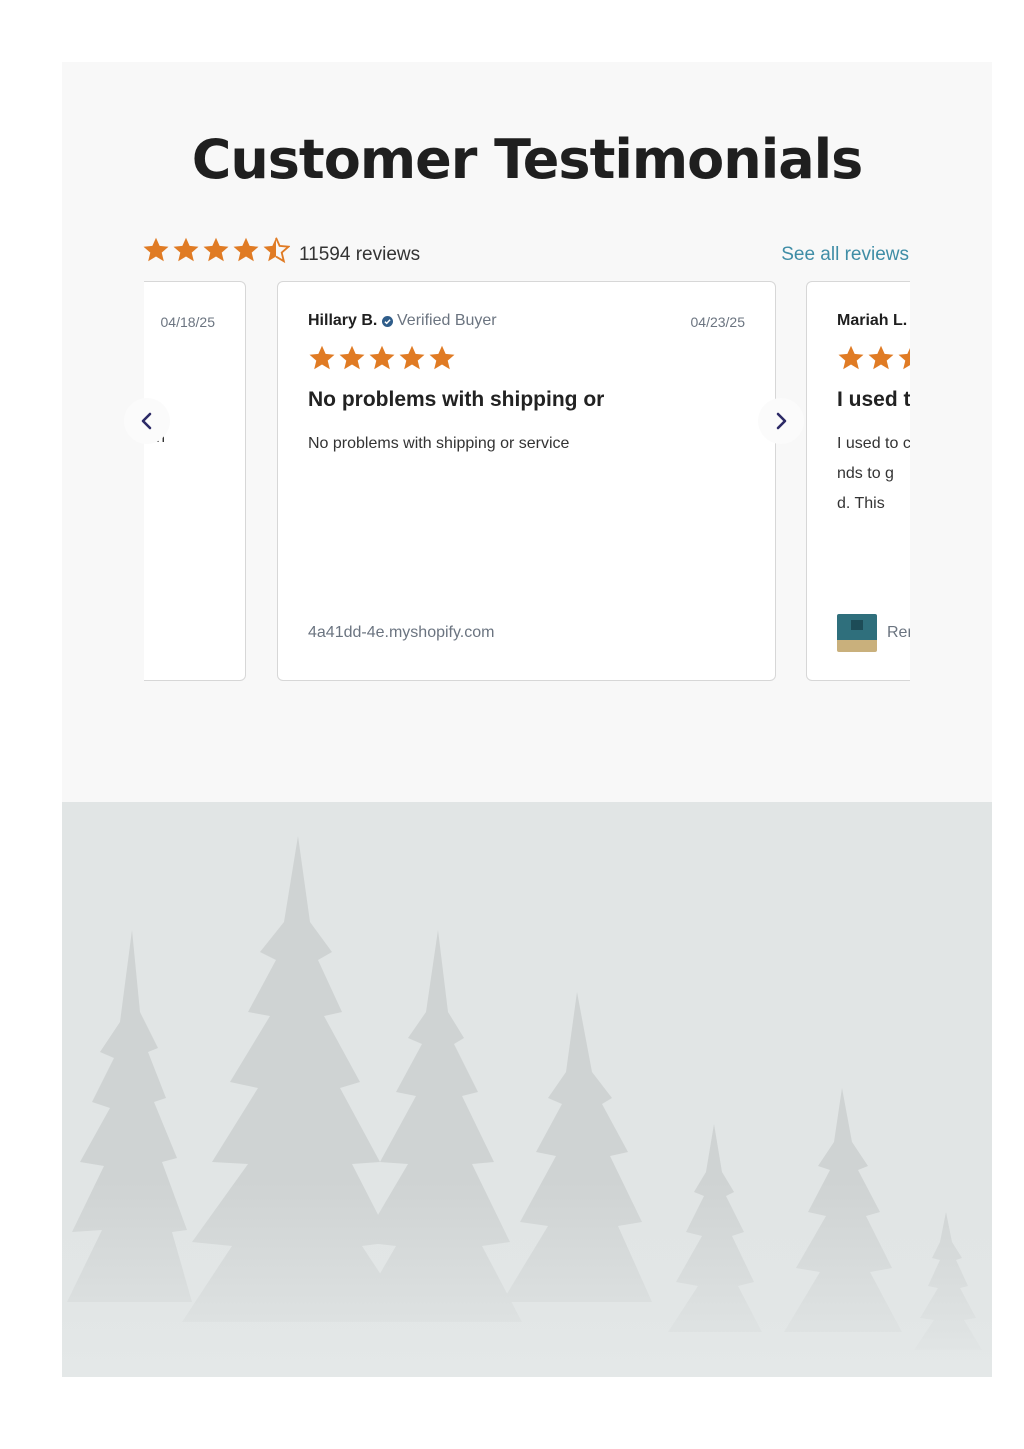  What do you see at coordinates (360, 254) in the screenshot?
I see `review-count: 11594 reviews` at bounding box center [360, 254].